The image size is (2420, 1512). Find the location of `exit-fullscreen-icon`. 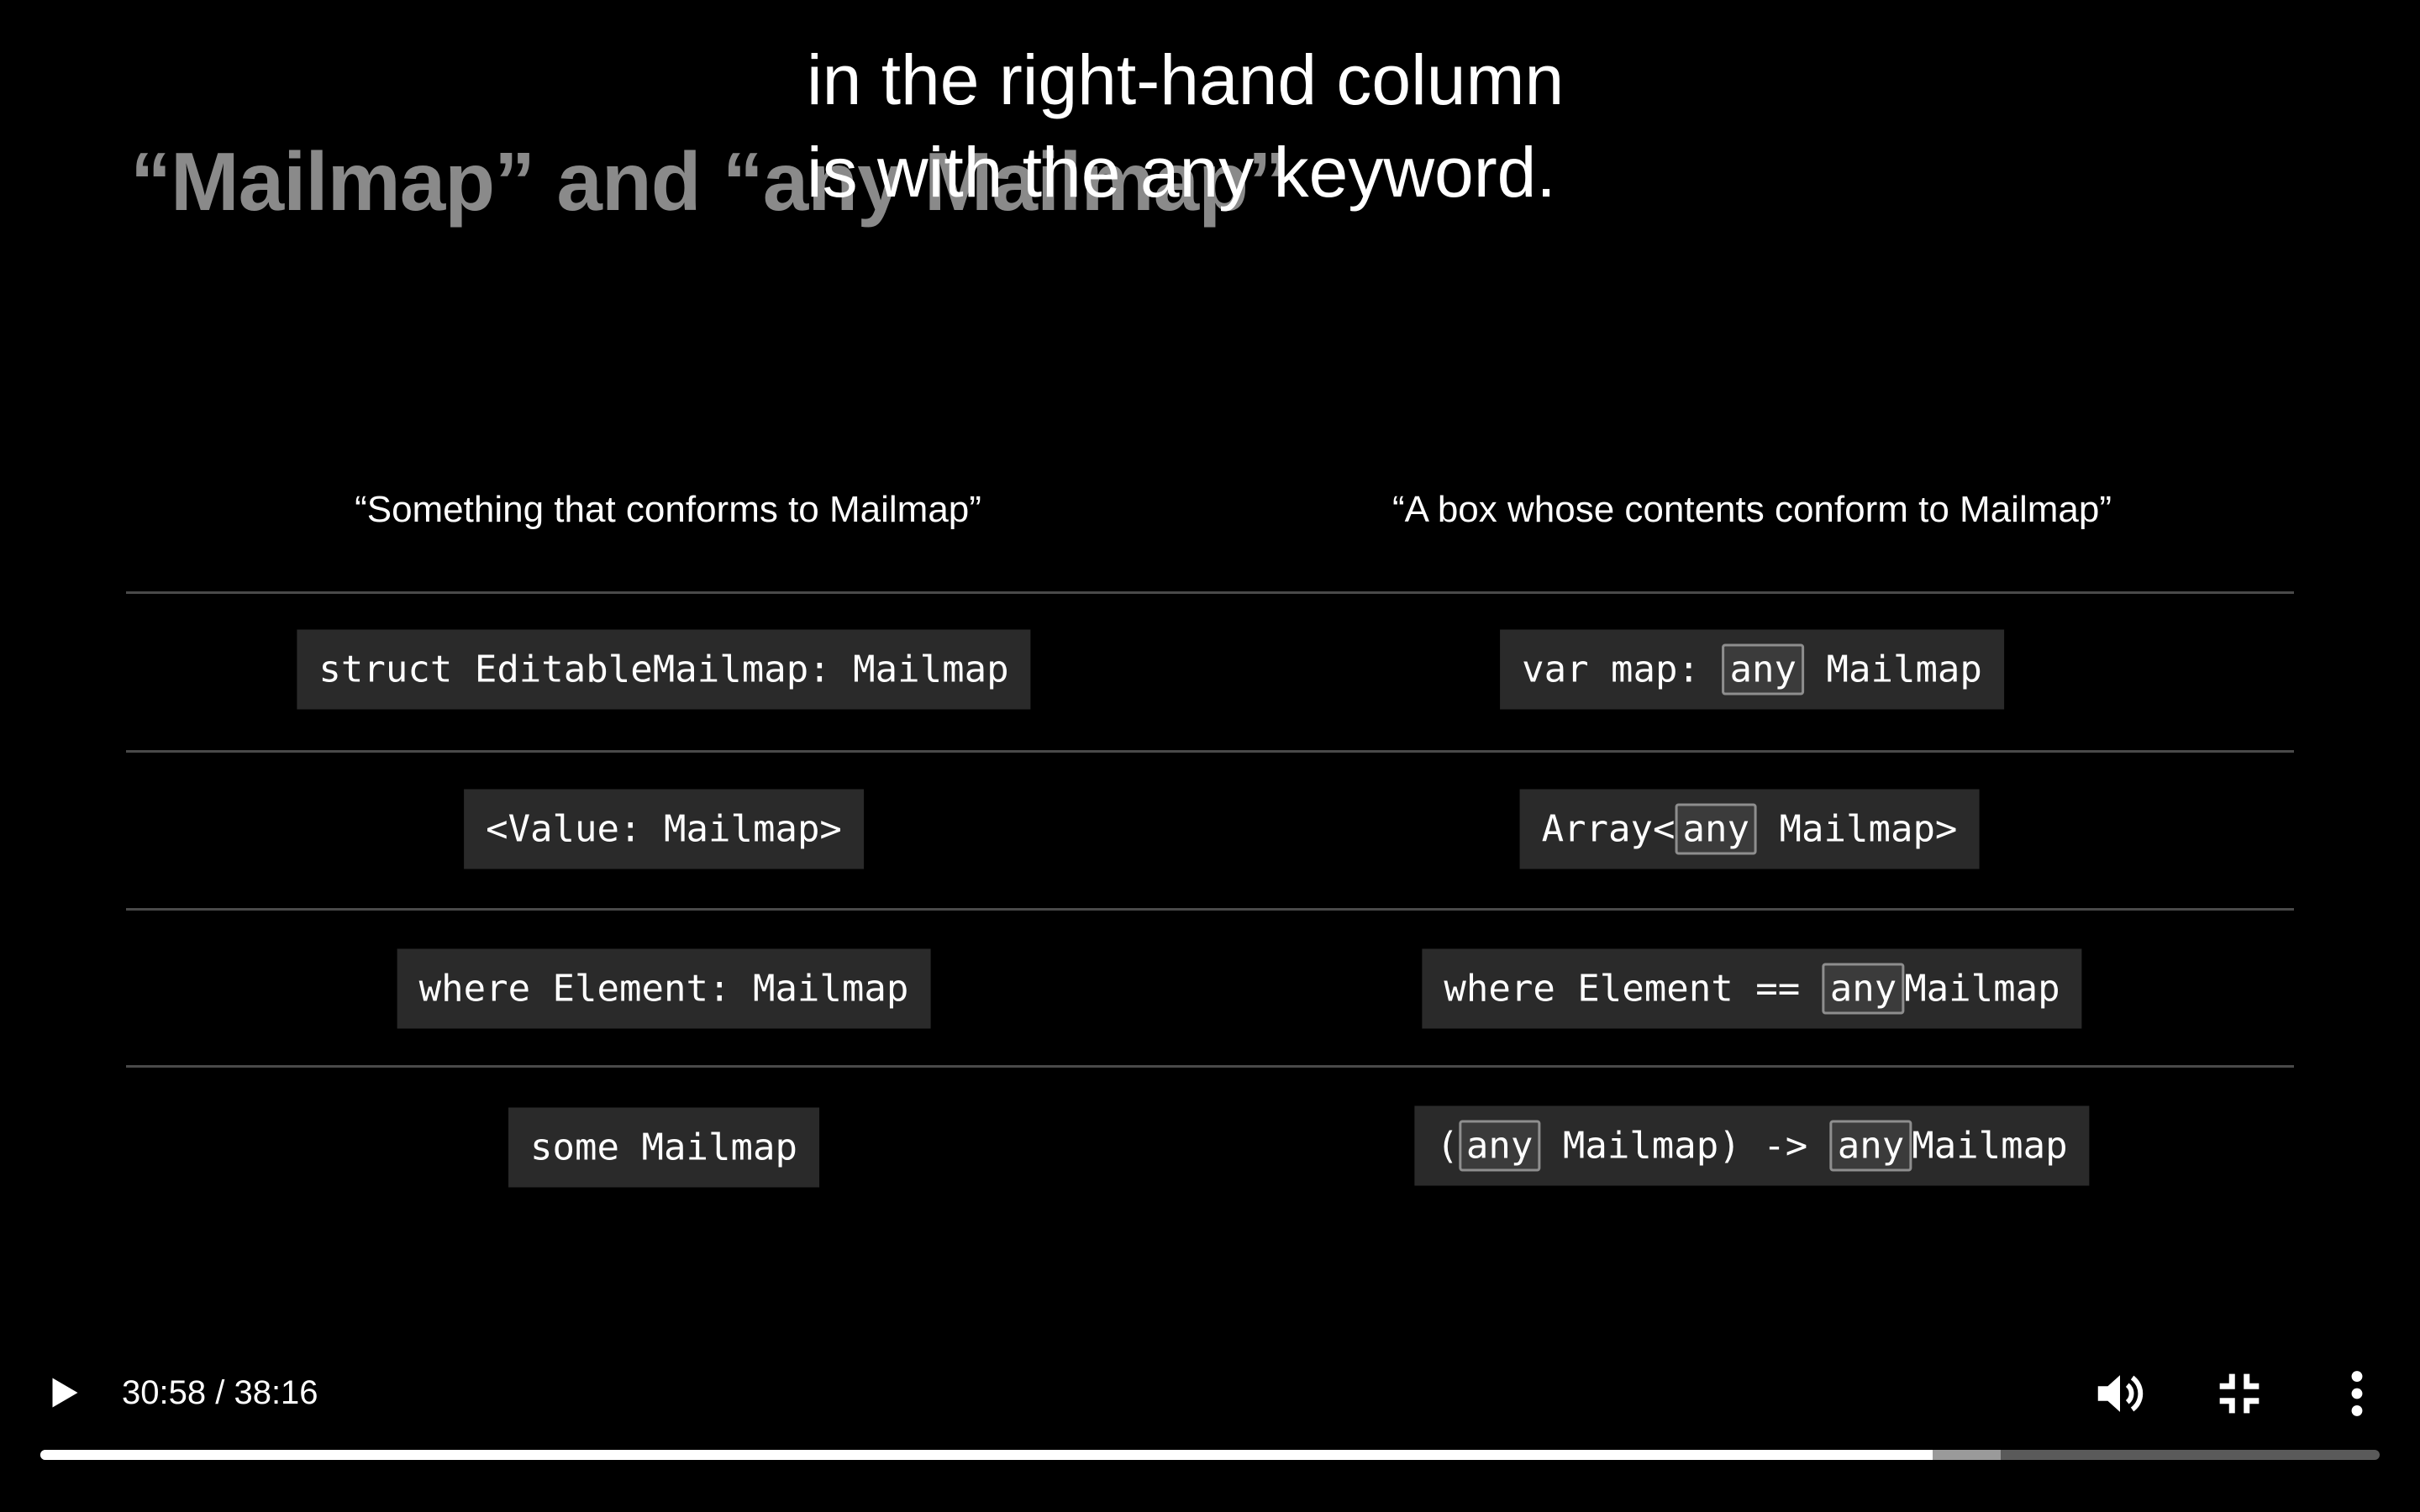

exit-fullscreen-icon is located at coordinates (2239, 1393).